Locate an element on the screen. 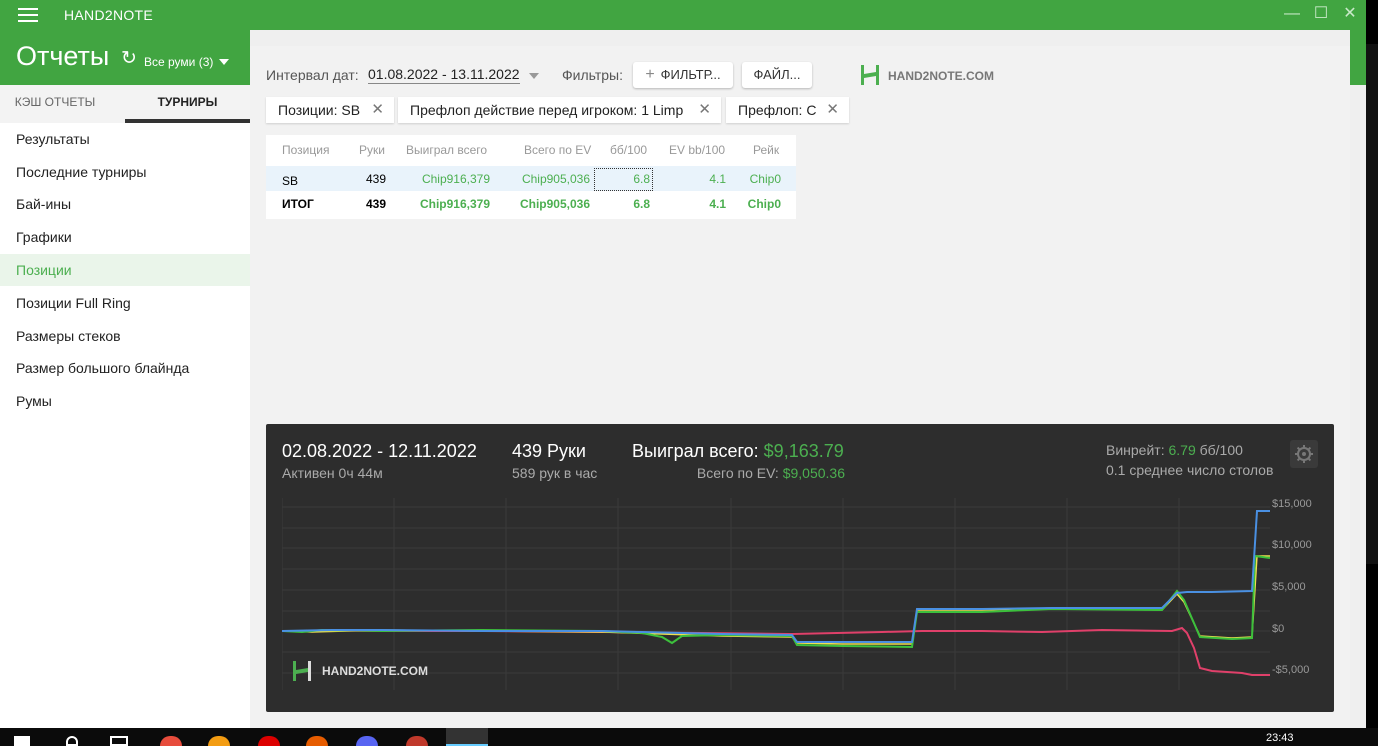 This screenshot has height=746, width=1378. sidebar-item-graphs: Графики is located at coordinates (125, 237).